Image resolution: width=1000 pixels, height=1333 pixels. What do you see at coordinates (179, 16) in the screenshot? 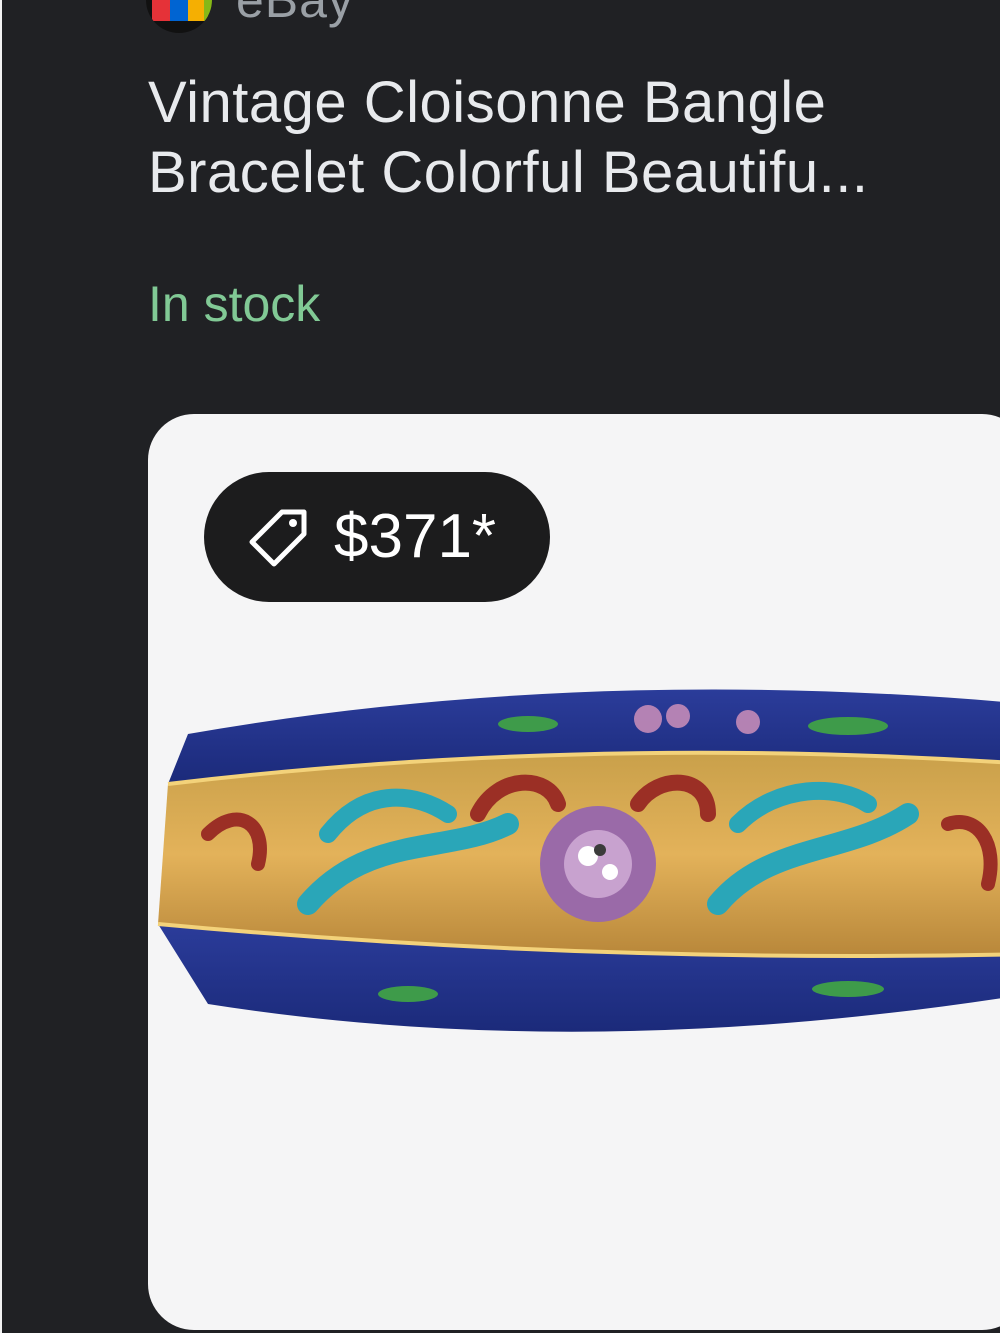
I see `ebay-favicon-icon` at bounding box center [179, 16].